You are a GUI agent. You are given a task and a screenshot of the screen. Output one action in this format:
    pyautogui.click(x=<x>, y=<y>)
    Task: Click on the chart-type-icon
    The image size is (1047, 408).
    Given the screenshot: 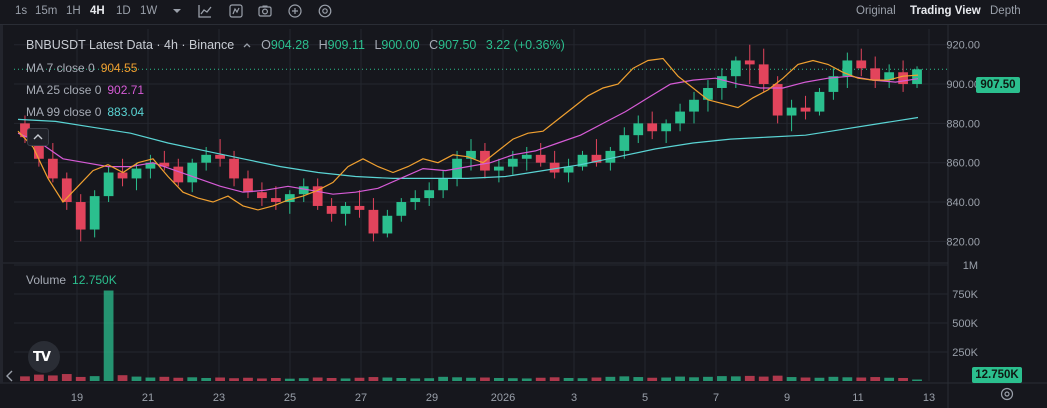 What is the action you would take?
    pyautogui.click(x=205, y=11)
    